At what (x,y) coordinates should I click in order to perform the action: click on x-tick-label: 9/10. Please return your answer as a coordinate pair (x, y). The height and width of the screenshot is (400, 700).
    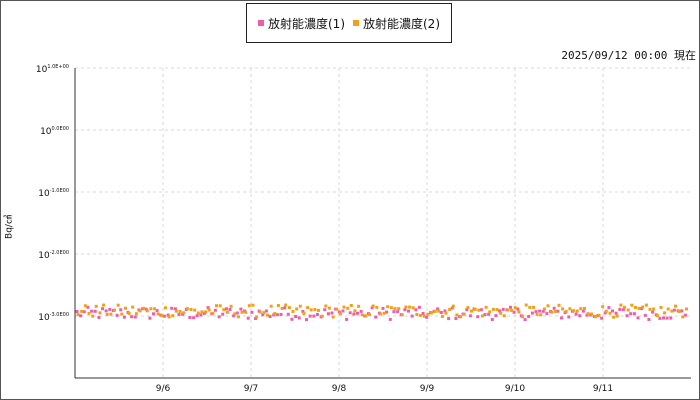
    Looking at the image, I should click on (515, 389).